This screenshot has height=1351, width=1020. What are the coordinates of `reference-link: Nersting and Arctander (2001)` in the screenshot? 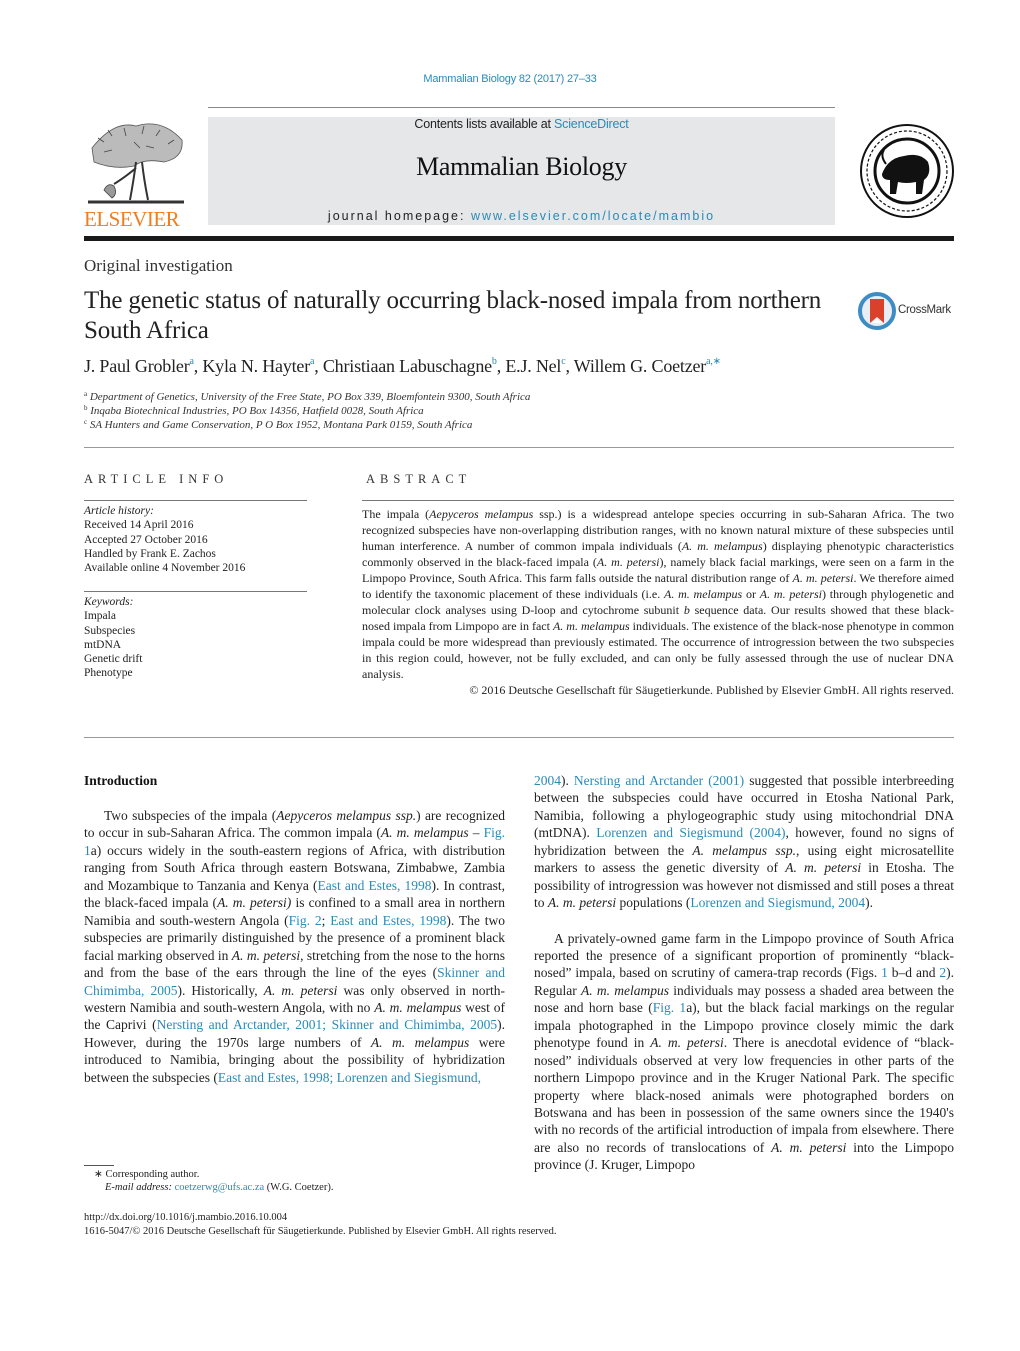 It's located at (659, 780).